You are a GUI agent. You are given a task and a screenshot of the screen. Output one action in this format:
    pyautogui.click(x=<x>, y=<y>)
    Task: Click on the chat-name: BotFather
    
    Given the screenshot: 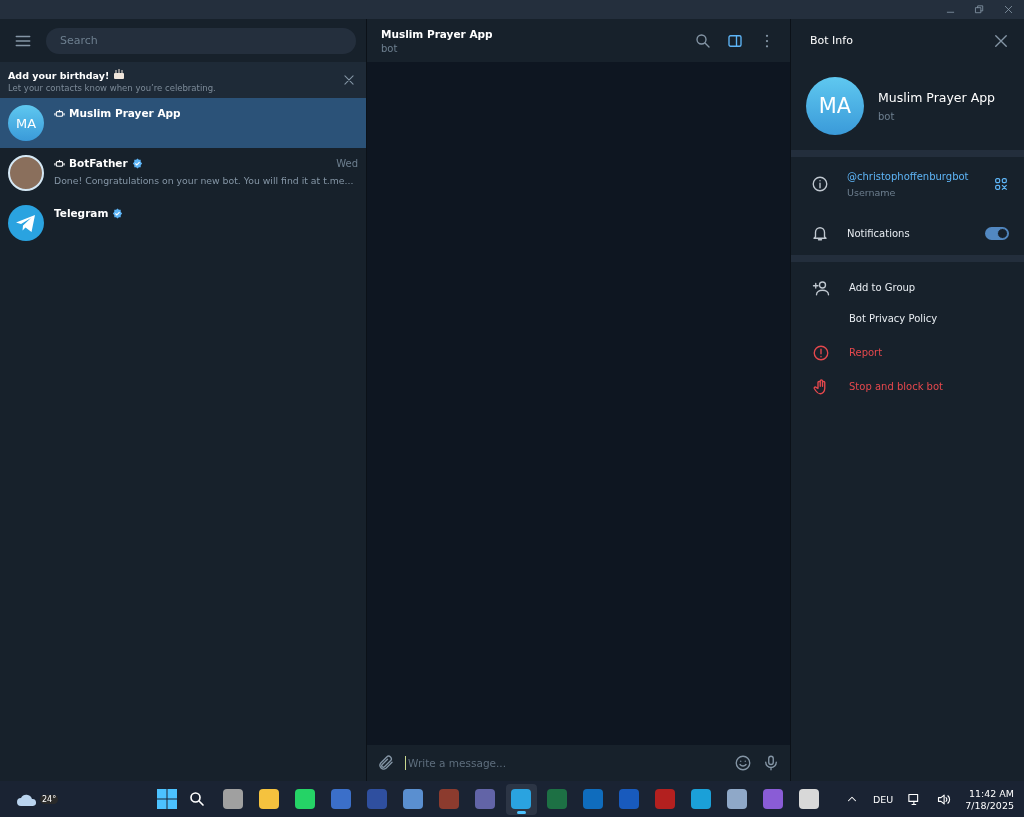 What is the action you would take?
    pyautogui.click(x=98, y=163)
    